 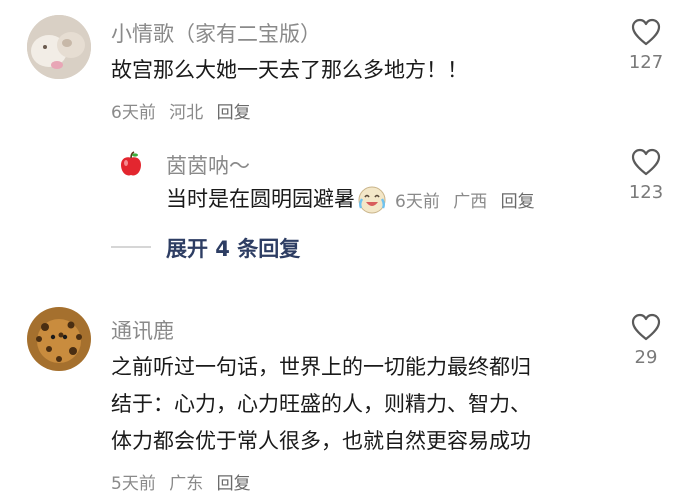 I want to click on reply-body: 当时是在圆明园避暑 6天前 广西 回复, so click(x=354, y=199).